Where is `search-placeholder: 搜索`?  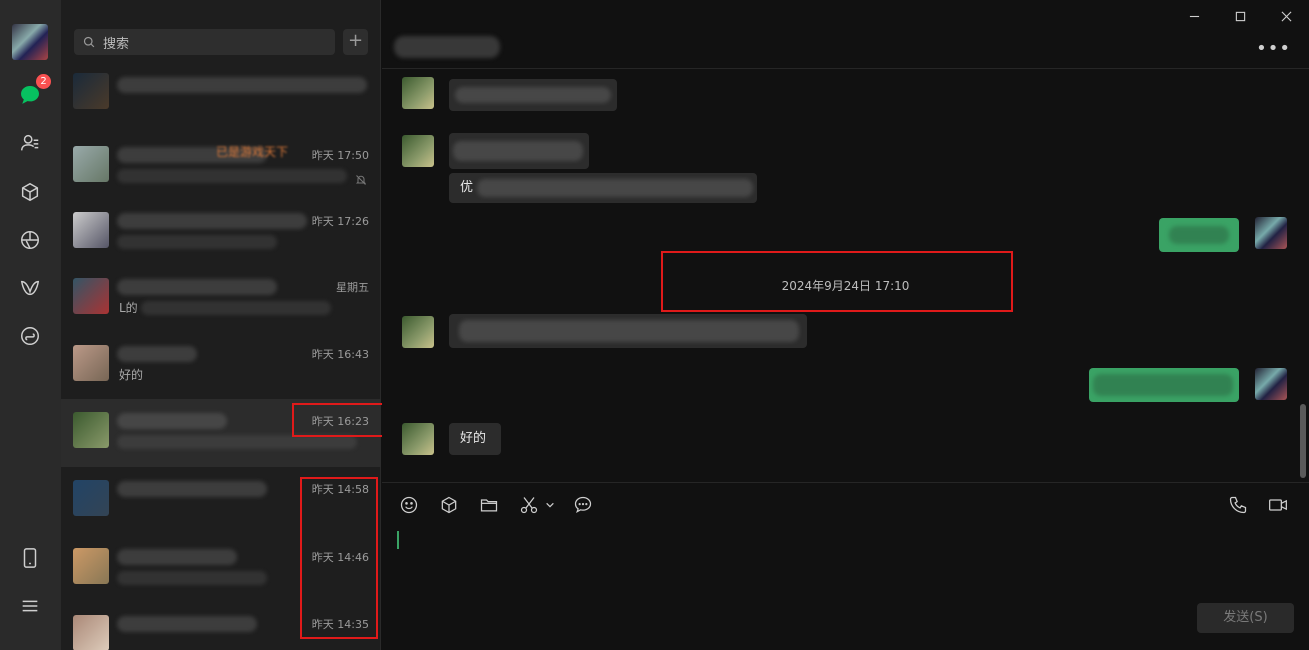
search-placeholder: 搜索 is located at coordinates (116, 44).